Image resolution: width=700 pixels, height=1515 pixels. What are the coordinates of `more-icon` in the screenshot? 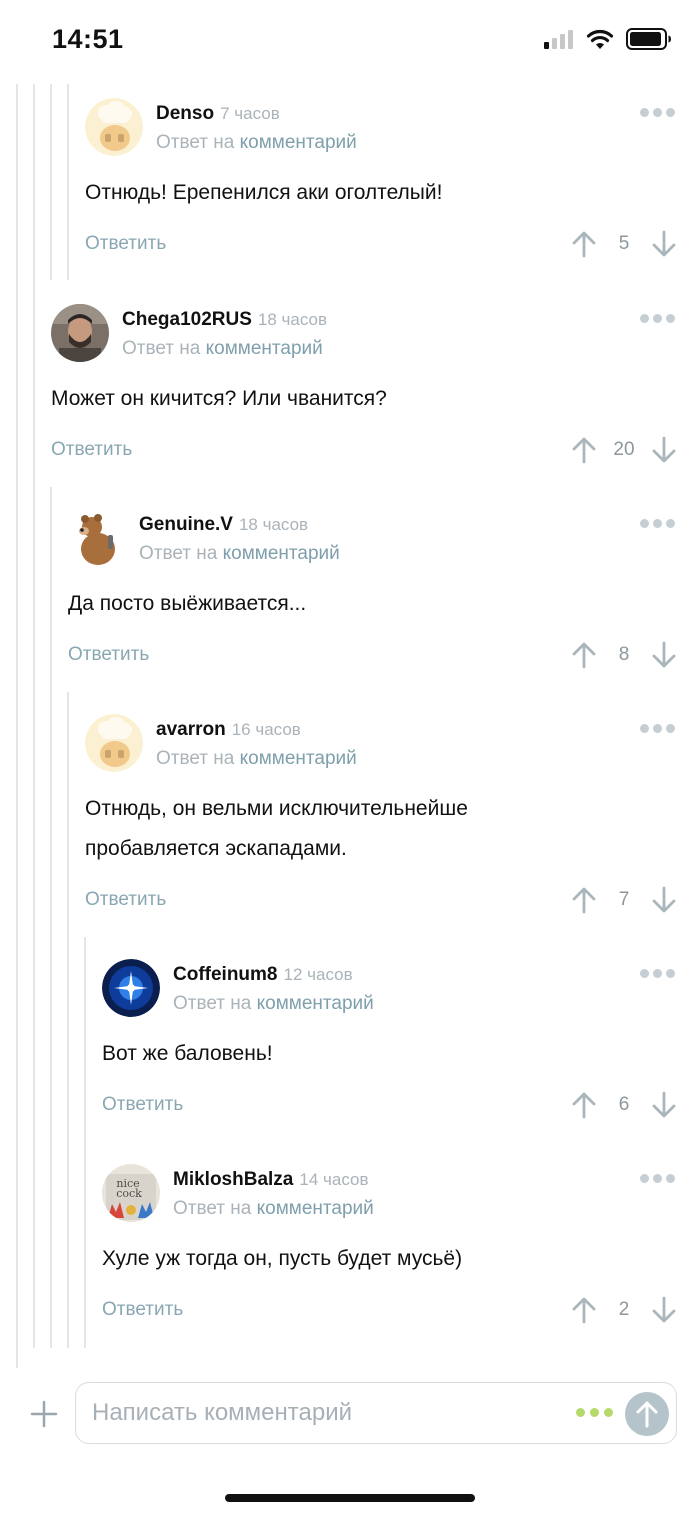 It's located at (594, 1412).